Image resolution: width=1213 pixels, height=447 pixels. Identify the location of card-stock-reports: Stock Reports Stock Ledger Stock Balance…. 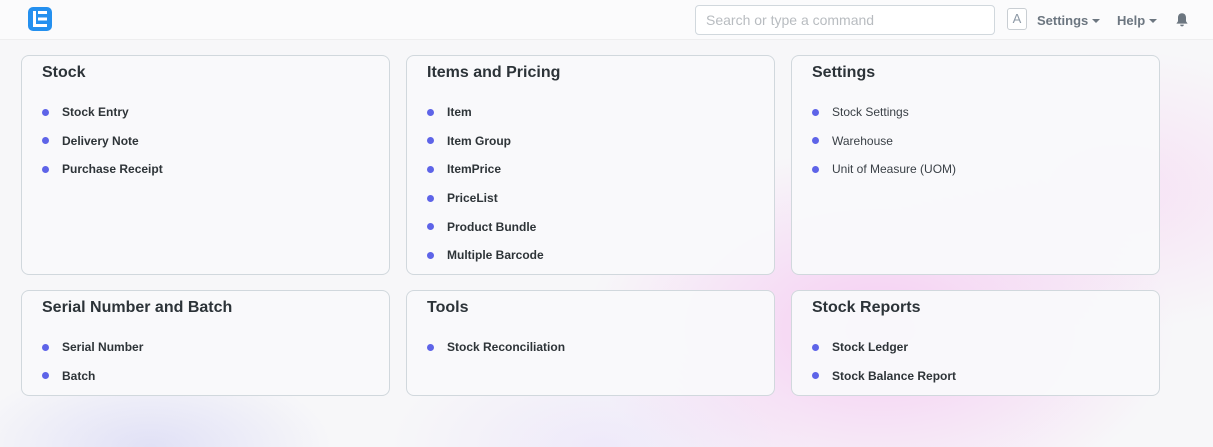
(975, 343).